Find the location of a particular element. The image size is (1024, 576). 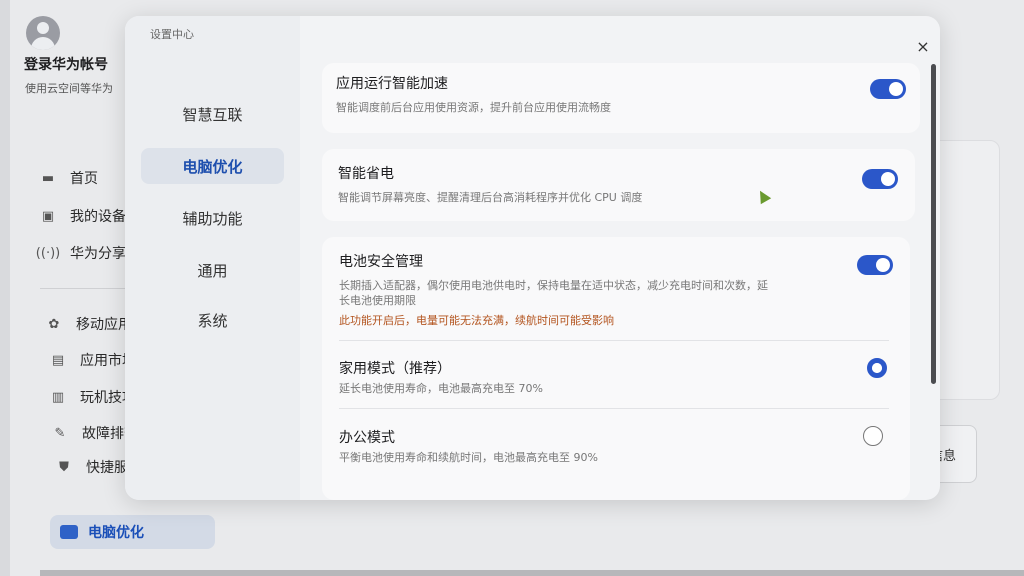

app-accel-toggle is located at coordinates (888, 89).